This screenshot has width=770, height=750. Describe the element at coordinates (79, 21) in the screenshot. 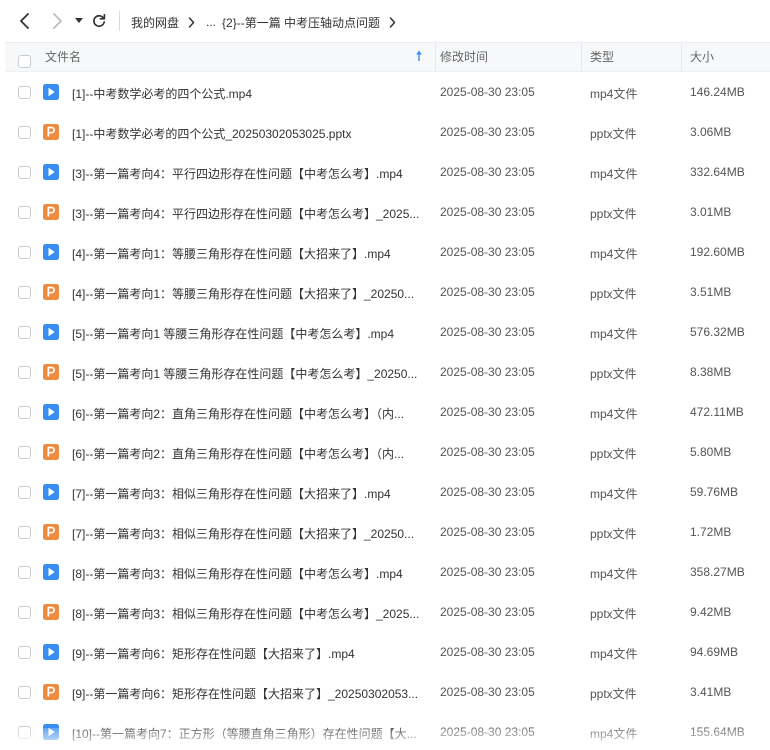

I see `history-dropdown-button` at that location.